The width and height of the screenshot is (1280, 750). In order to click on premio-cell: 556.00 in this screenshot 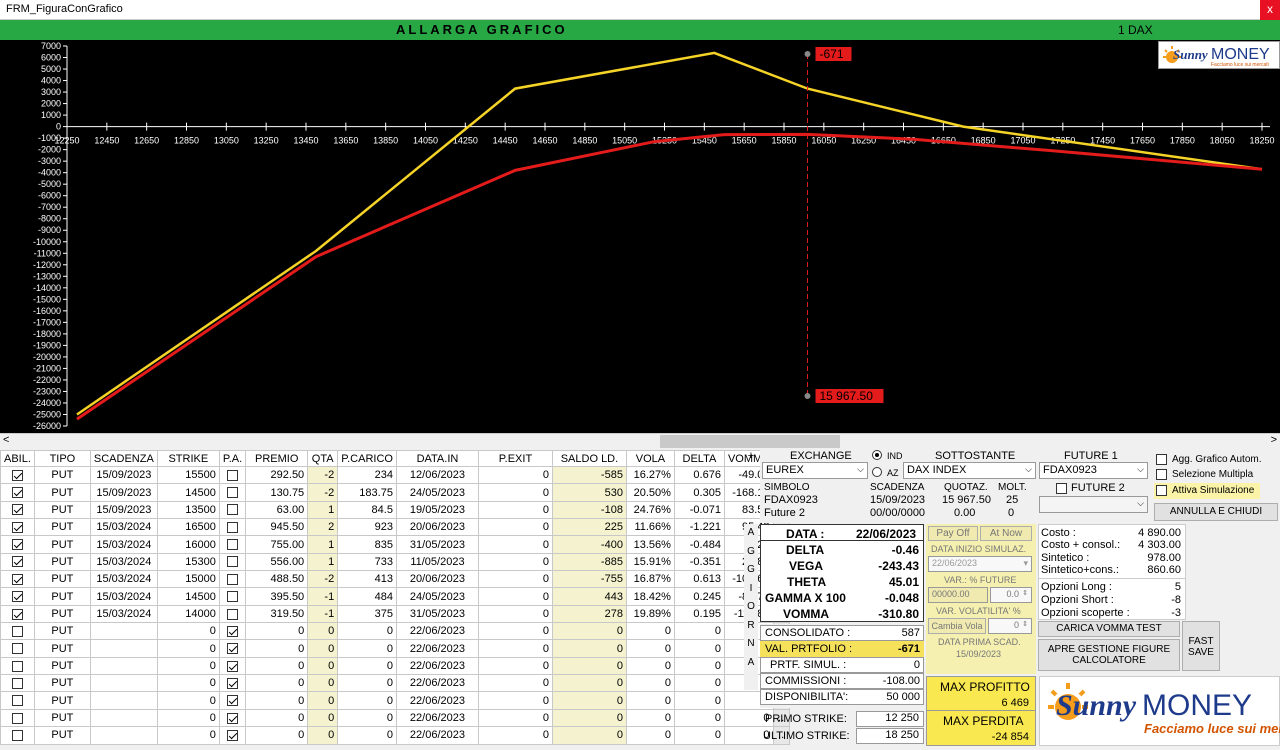, I will do `click(277, 562)`.